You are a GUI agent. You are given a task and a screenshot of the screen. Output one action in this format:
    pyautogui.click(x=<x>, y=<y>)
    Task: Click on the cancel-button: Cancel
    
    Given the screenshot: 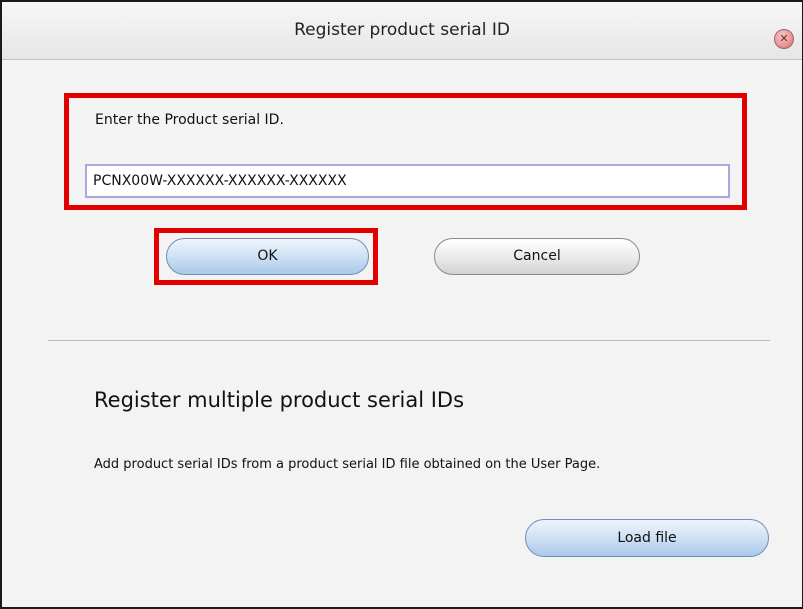 What is the action you would take?
    pyautogui.click(x=537, y=256)
    